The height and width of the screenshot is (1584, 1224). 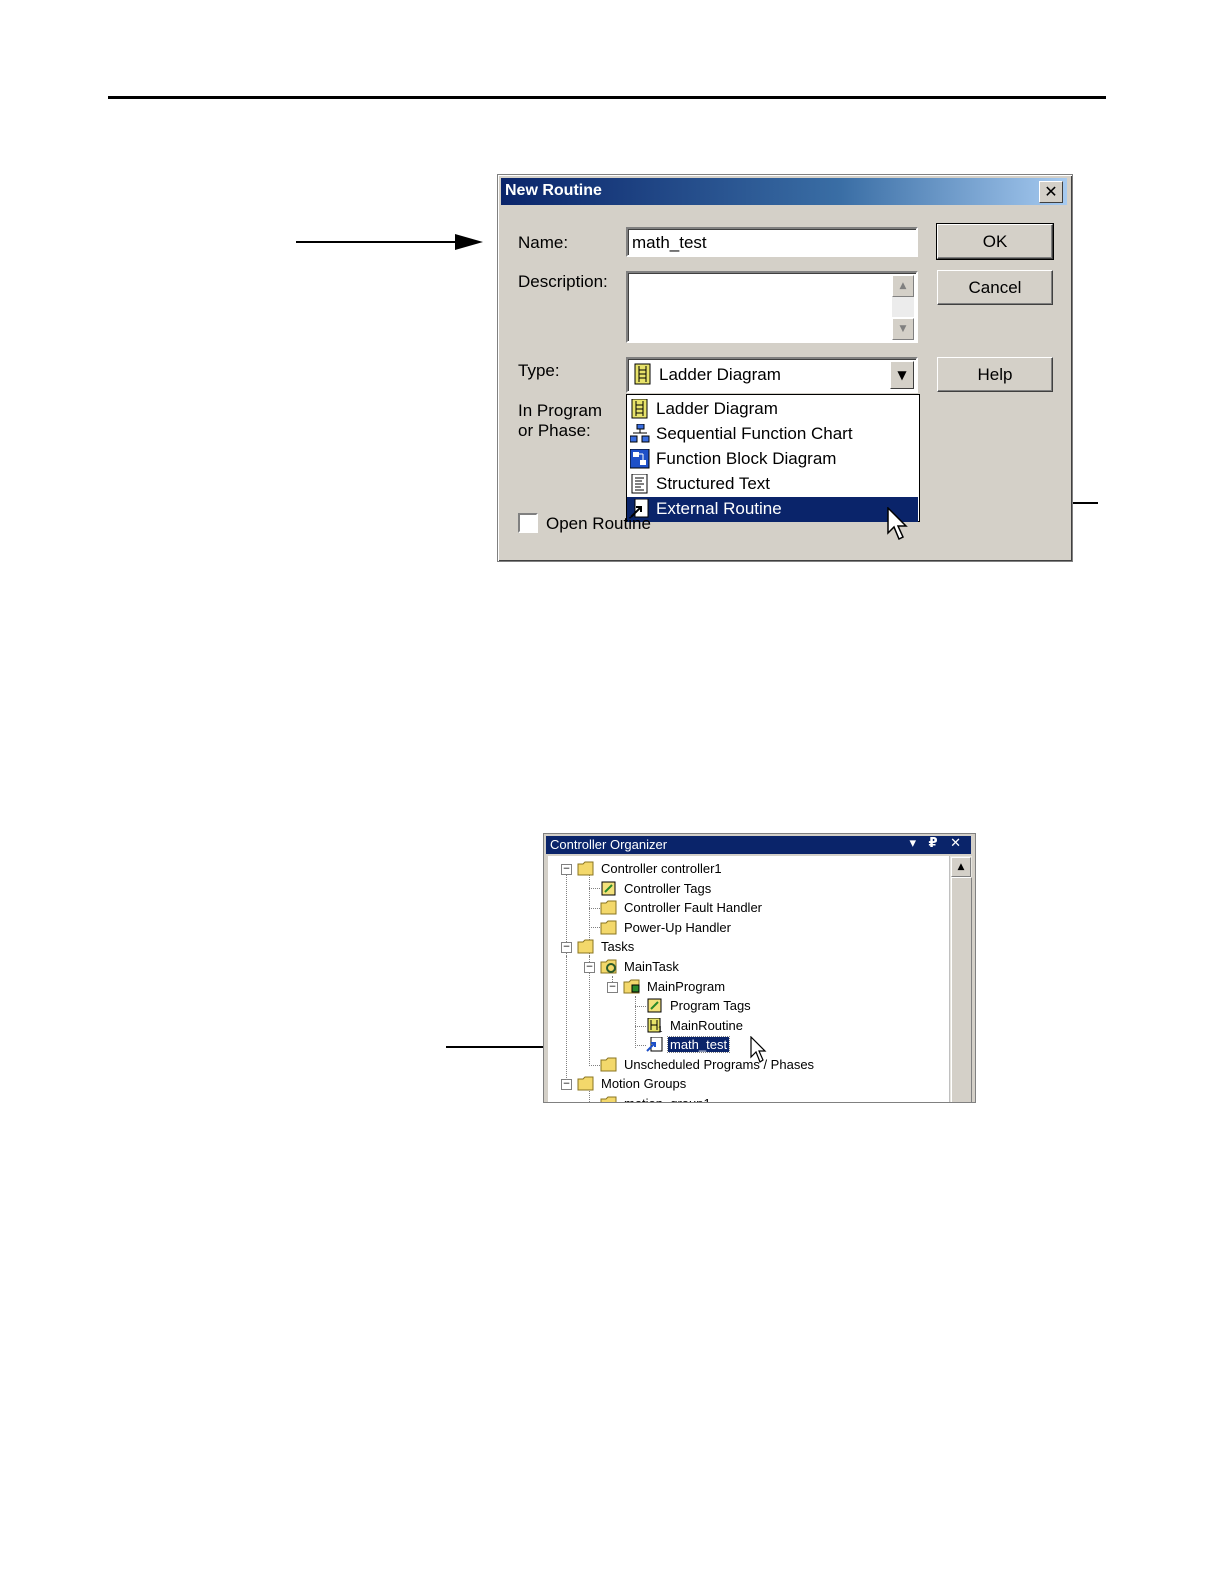 I want to click on task-icon, so click(x=608, y=966).